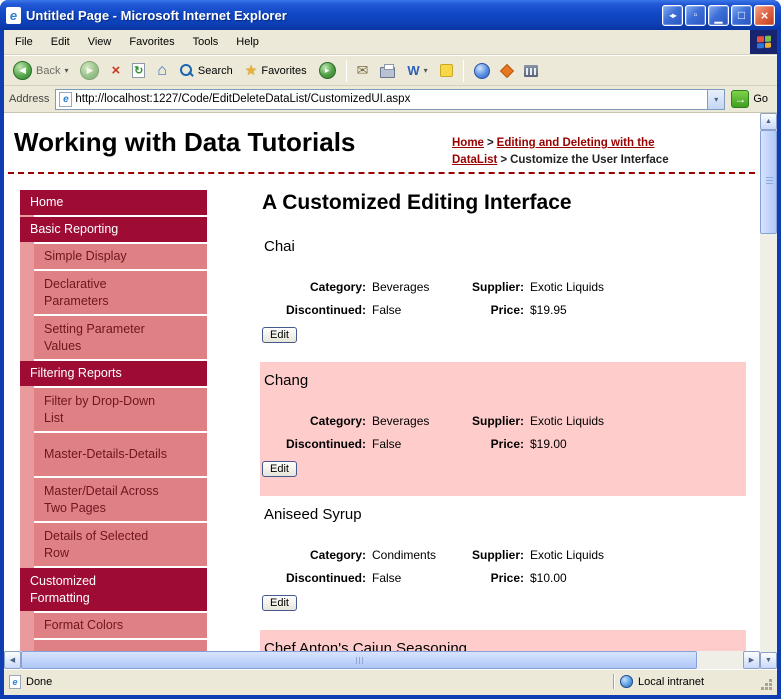 The height and width of the screenshot is (699, 781). What do you see at coordinates (359, 660) in the screenshot?
I see `horizontal-scroll-thumb` at bounding box center [359, 660].